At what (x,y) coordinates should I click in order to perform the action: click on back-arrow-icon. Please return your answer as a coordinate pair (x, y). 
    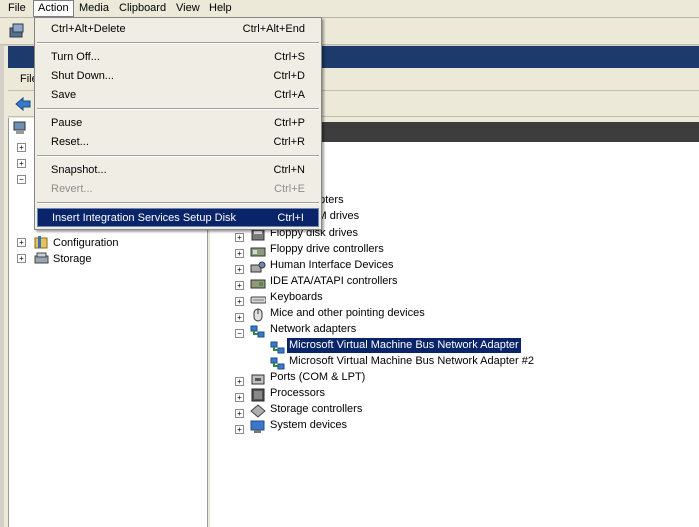
    Looking at the image, I should click on (23, 104).